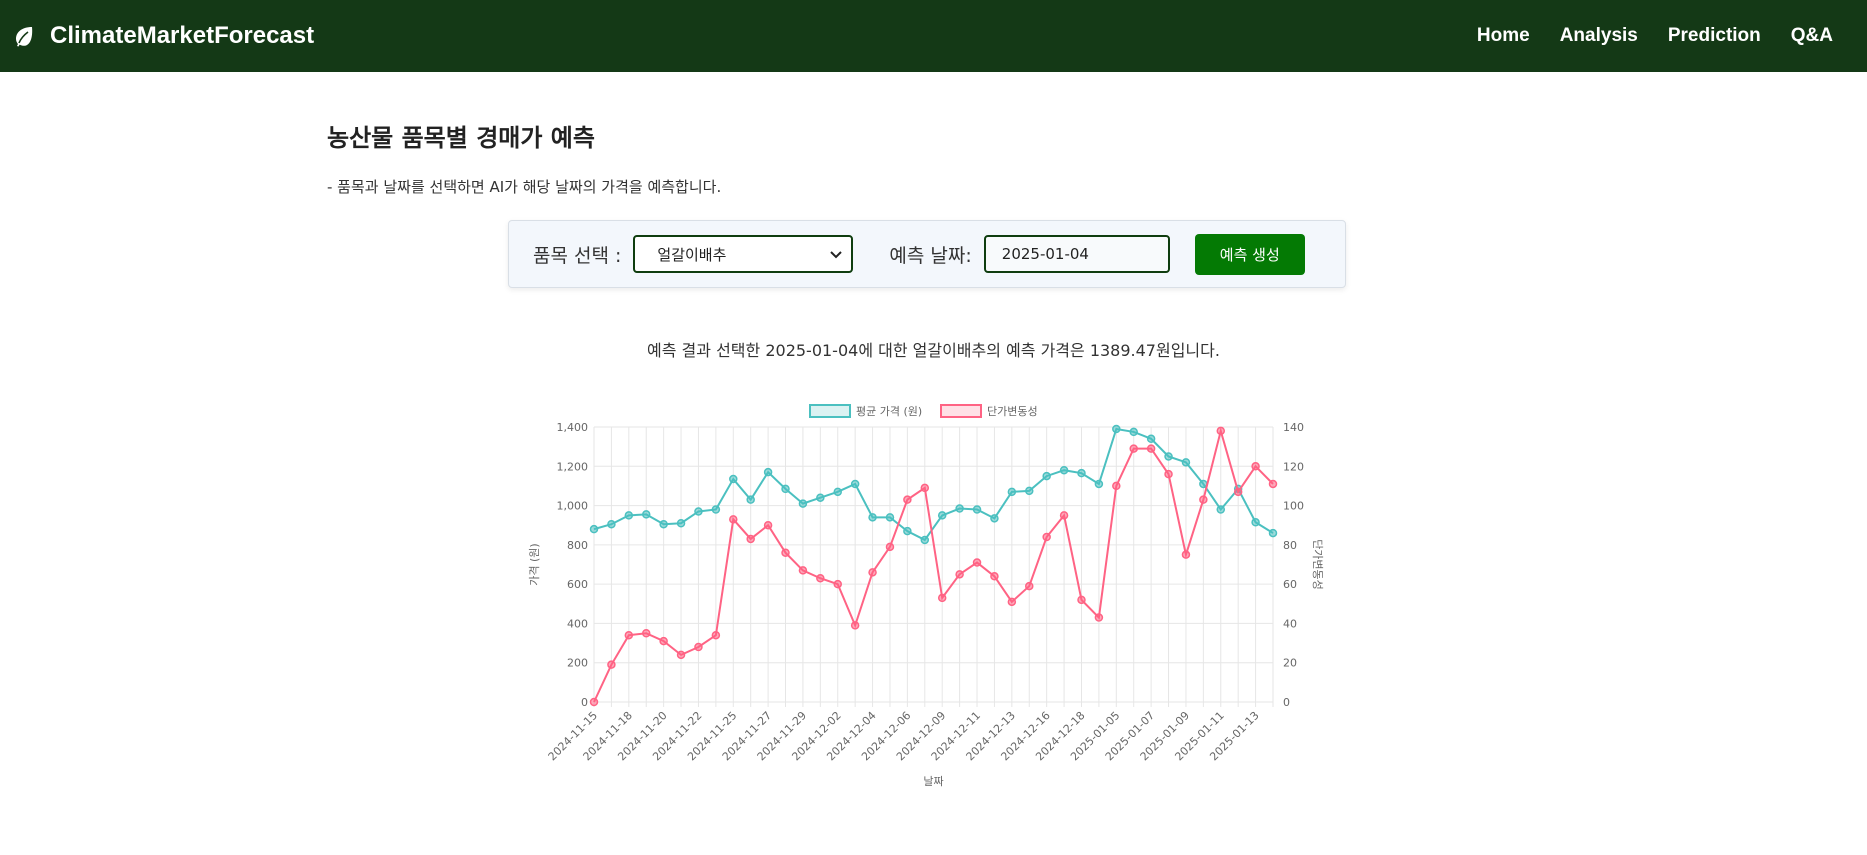 The image size is (1867, 855). Describe the element at coordinates (577, 663) in the screenshot. I see `y-tick-label-left: 200` at that location.